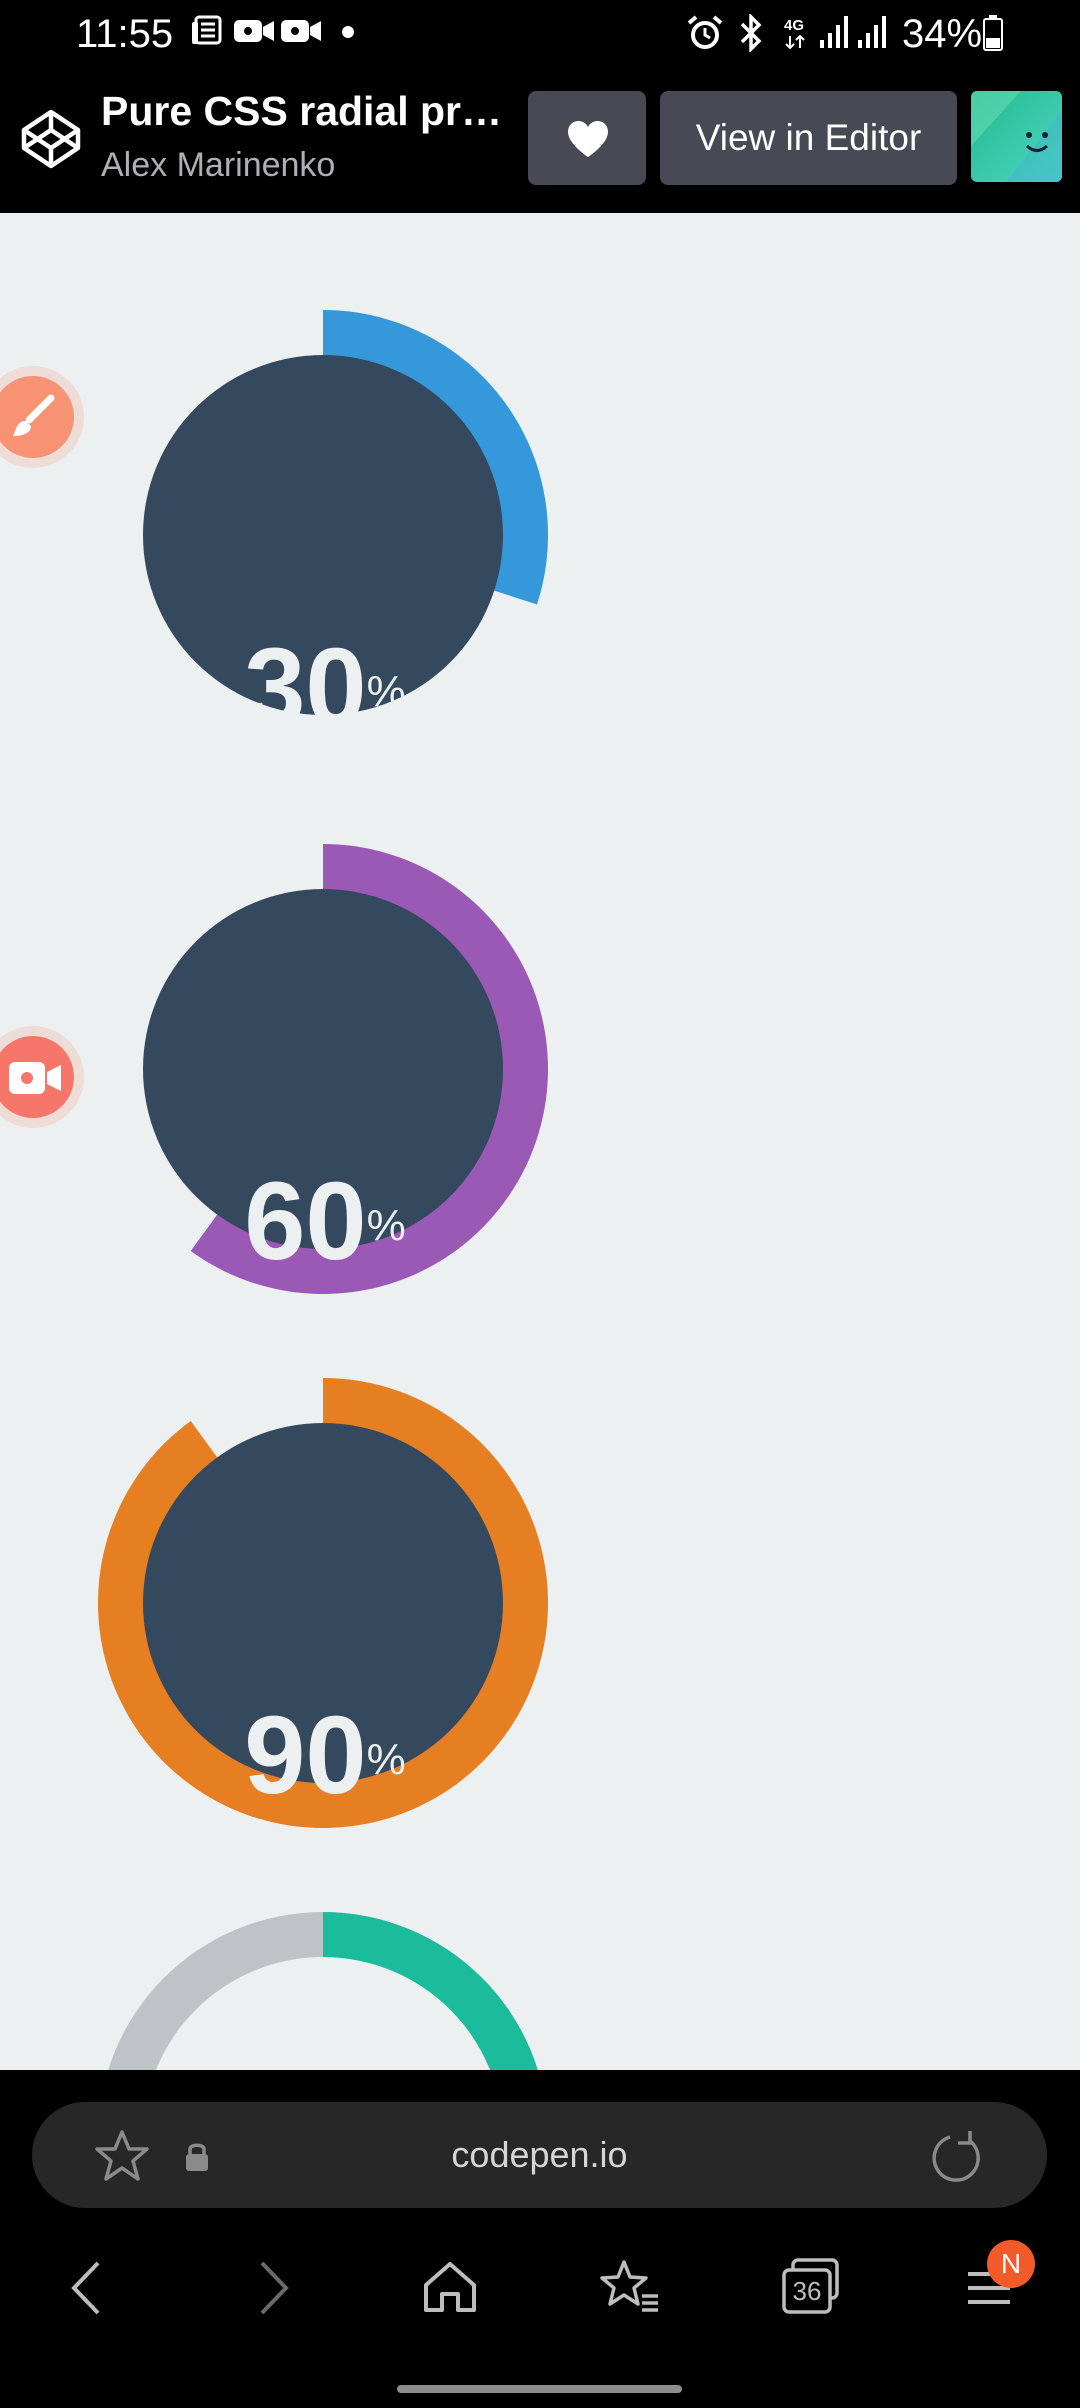 The width and height of the screenshot is (1080, 2408). Describe the element at coordinates (450, 2288) in the screenshot. I see `home-icon` at that location.